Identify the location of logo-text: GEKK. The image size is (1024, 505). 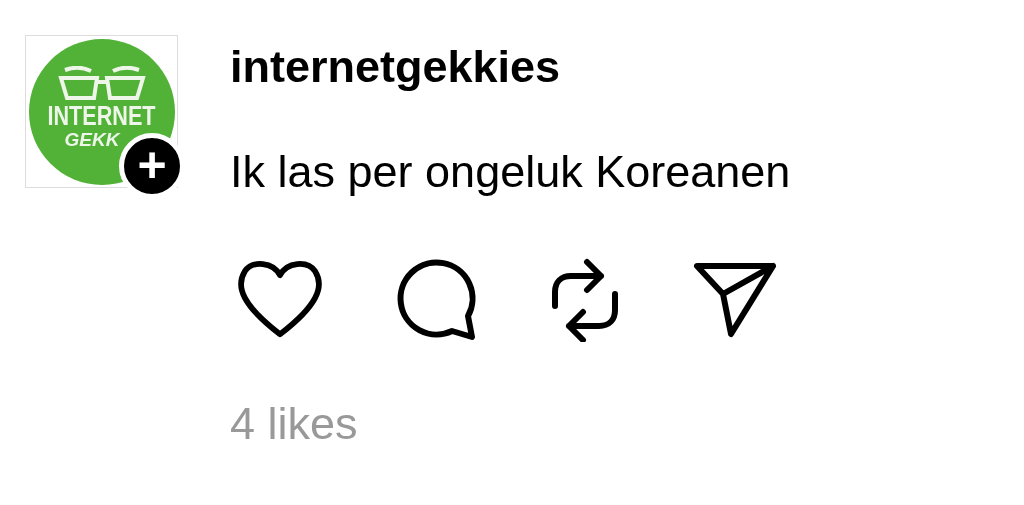
(91, 139).